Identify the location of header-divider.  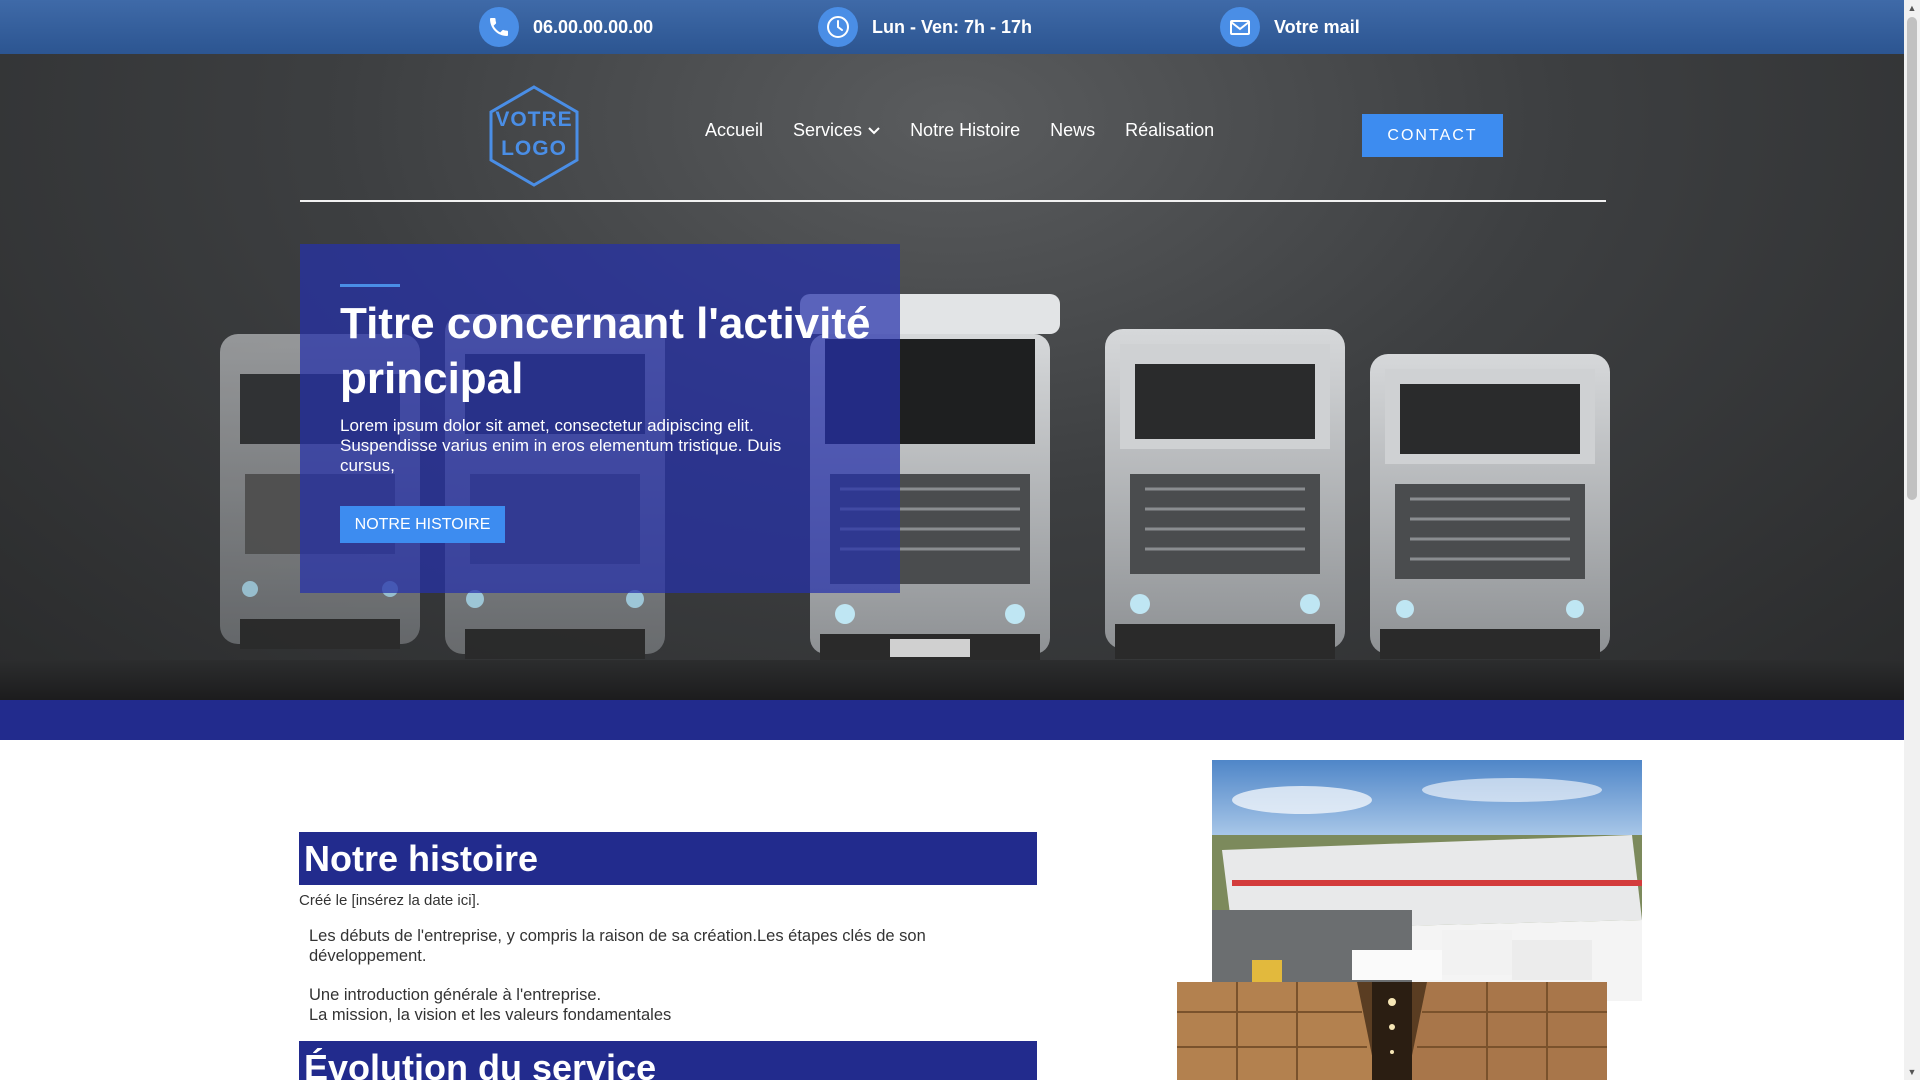
(953, 201).